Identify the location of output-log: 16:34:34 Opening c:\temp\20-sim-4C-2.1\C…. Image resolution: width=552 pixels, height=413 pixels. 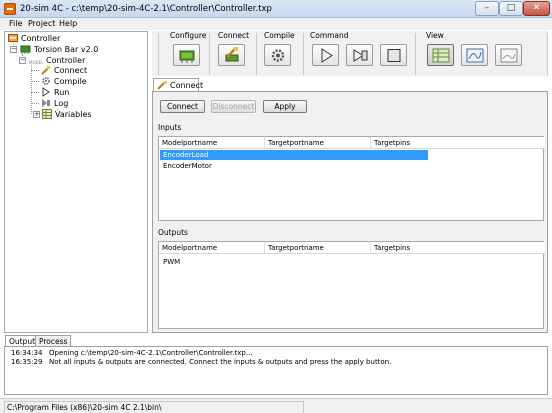
(276, 370).